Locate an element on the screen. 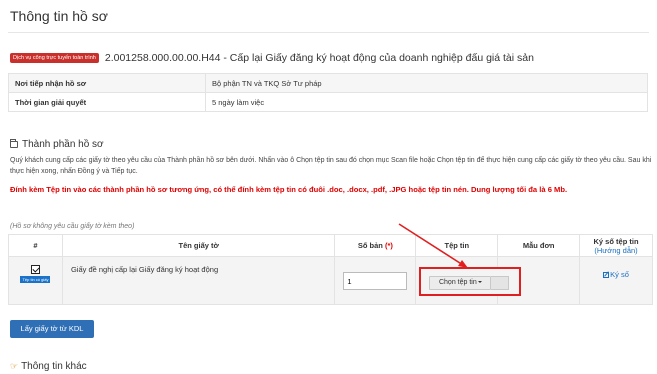 The width and height of the screenshot is (657, 374). row-checkbox is located at coordinates (35, 269).